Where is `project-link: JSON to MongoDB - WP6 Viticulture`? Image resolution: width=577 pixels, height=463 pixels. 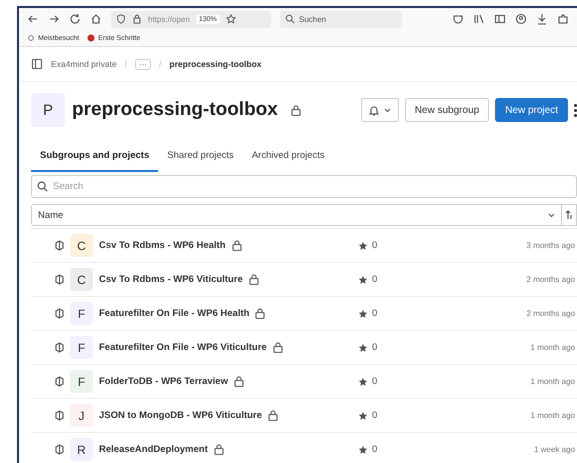
project-link: JSON to MongoDB - WP6 Viticulture is located at coordinates (180, 415).